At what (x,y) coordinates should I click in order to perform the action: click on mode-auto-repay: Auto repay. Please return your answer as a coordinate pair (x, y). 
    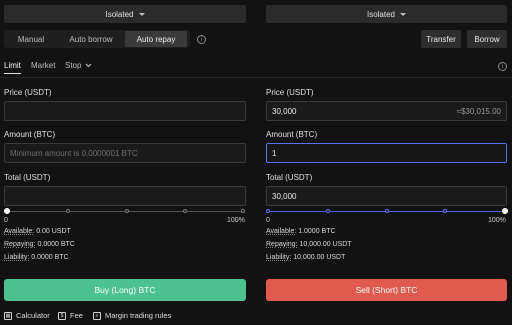
    Looking at the image, I should click on (156, 39).